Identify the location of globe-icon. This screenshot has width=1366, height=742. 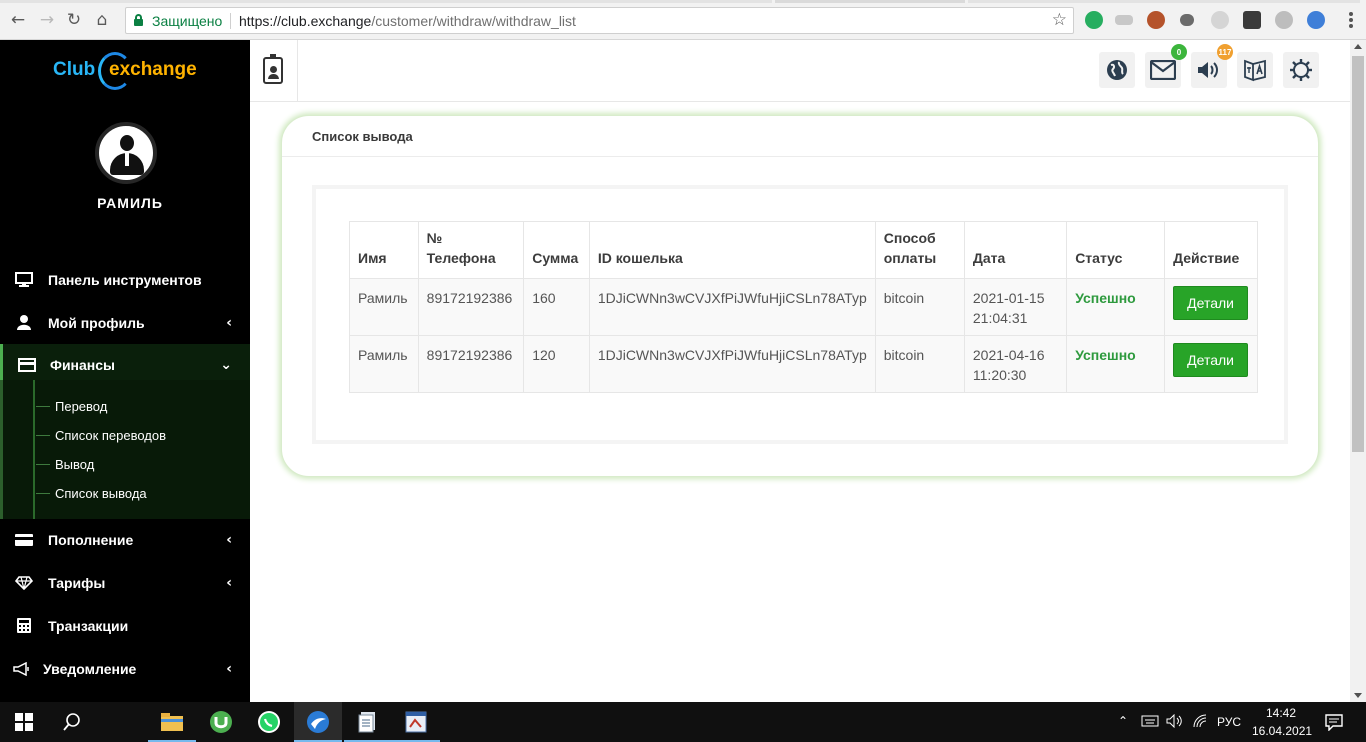
(1117, 70).